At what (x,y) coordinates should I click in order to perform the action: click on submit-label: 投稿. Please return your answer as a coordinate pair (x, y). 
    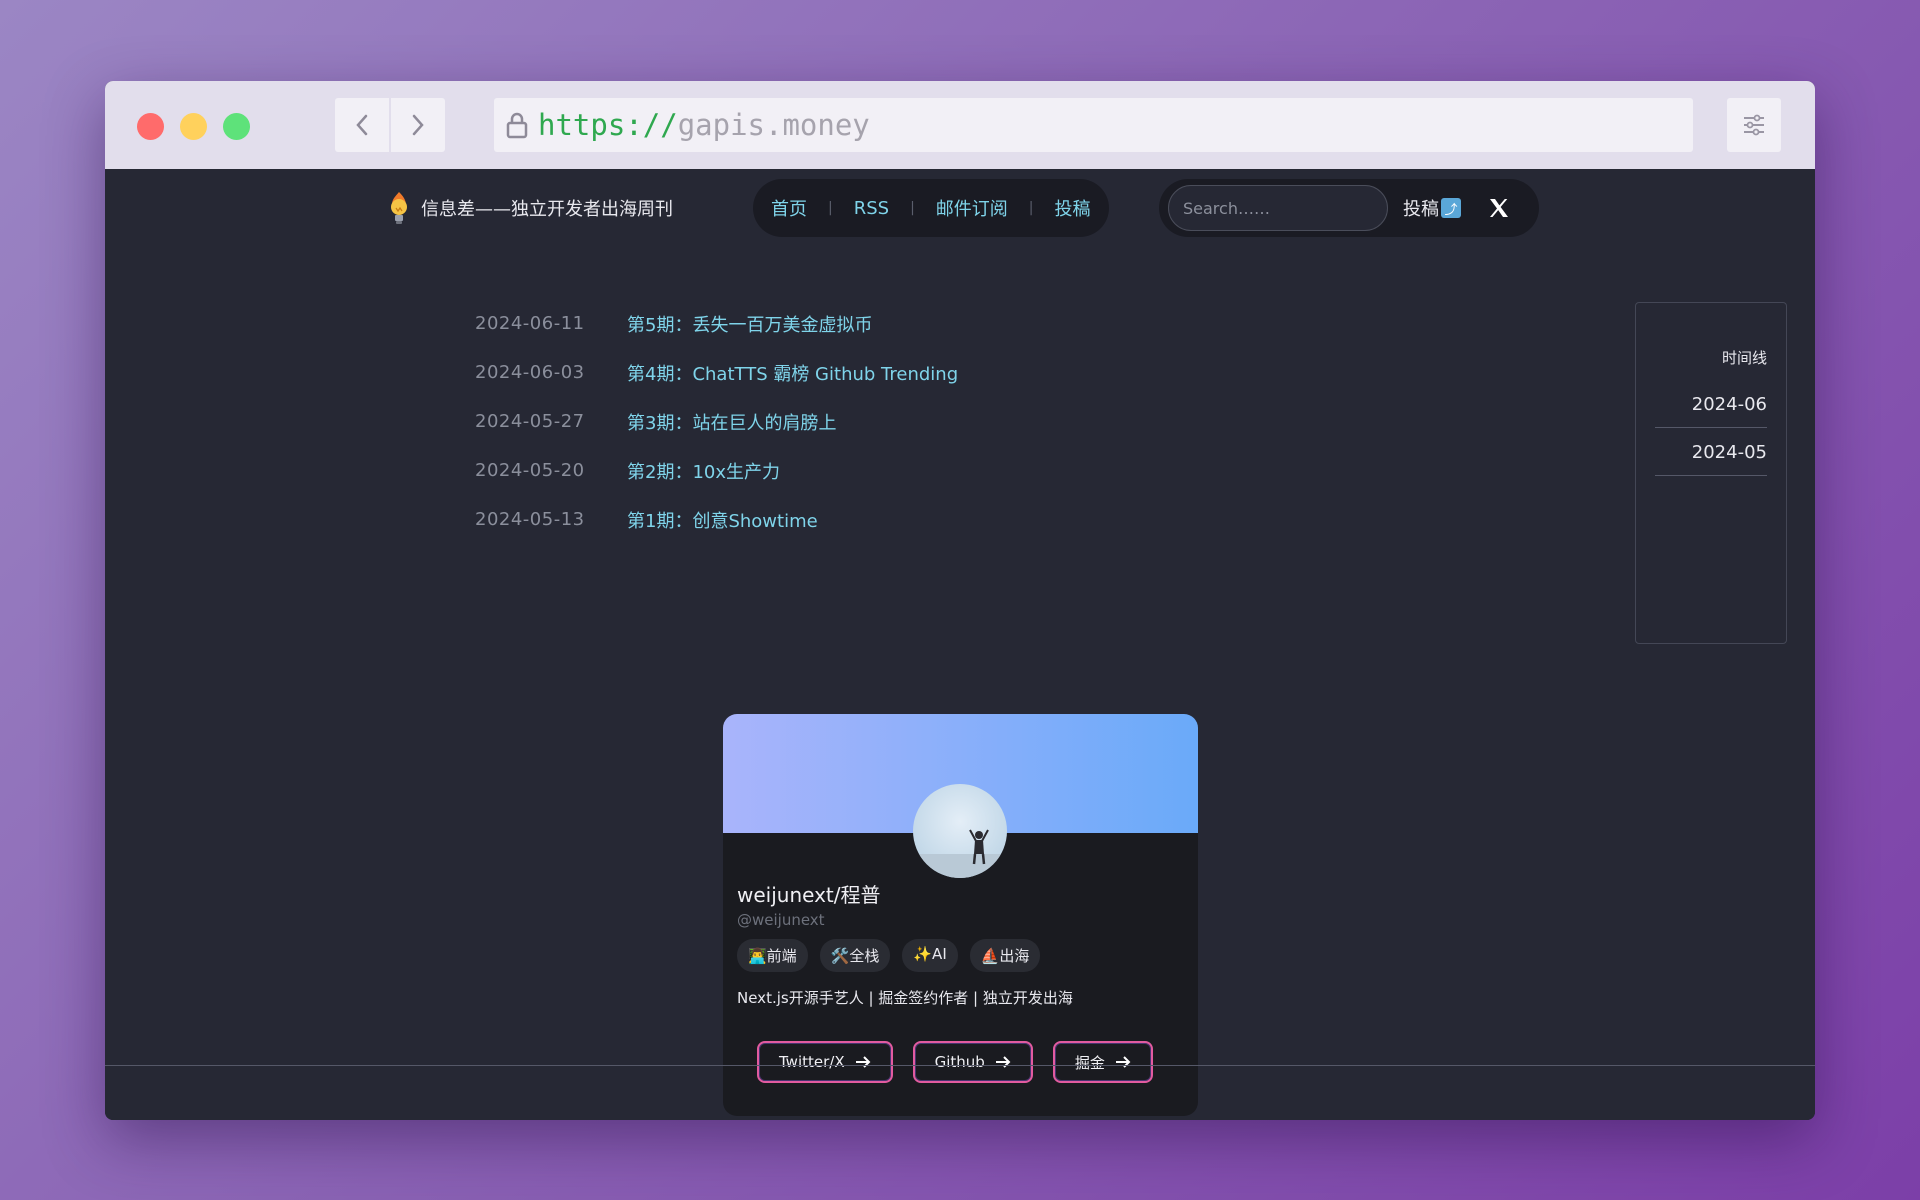
    Looking at the image, I should click on (1421, 209).